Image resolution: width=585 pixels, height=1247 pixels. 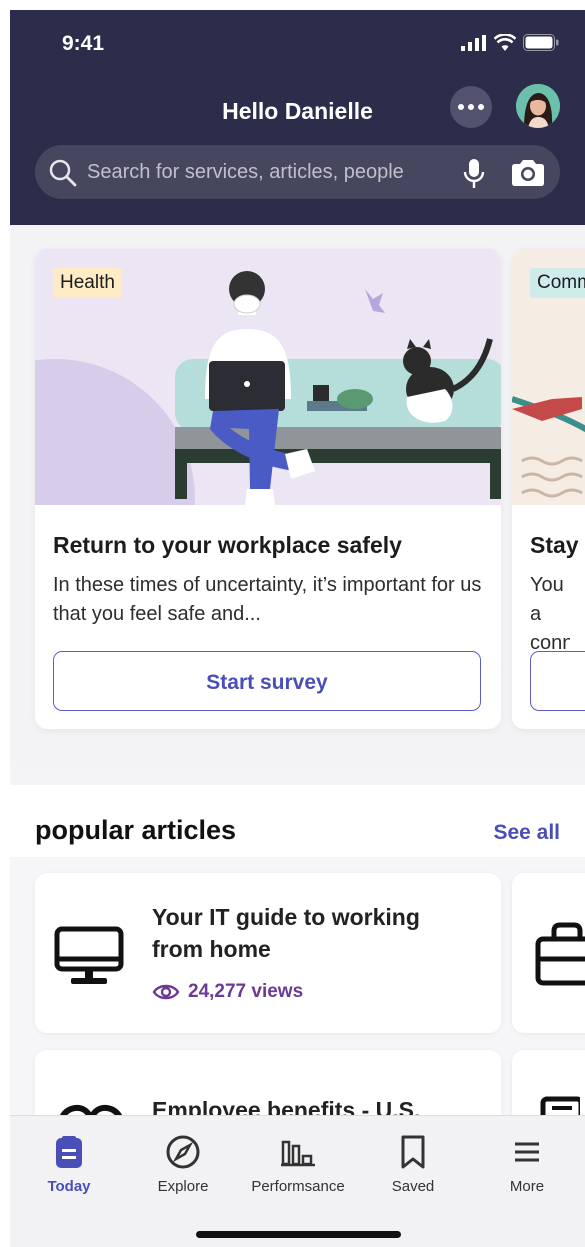 I want to click on views-count: 24,277 views, so click(x=246, y=991).